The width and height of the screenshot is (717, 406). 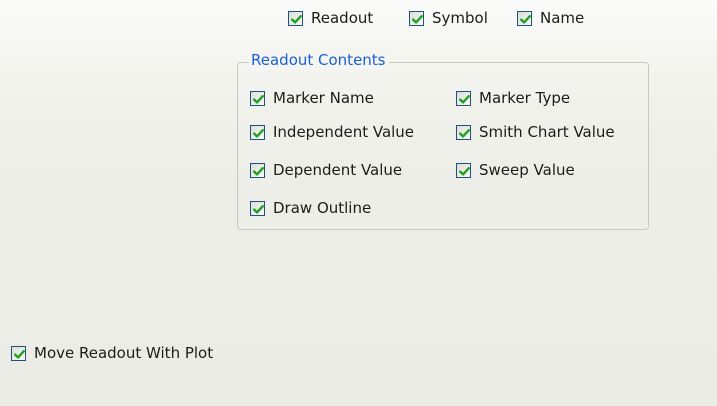 I want to click on marker-type-label: Marker Type, so click(x=525, y=98).